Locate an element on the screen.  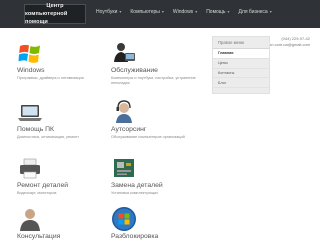
circuit-board-icon is located at coordinates (124, 168).